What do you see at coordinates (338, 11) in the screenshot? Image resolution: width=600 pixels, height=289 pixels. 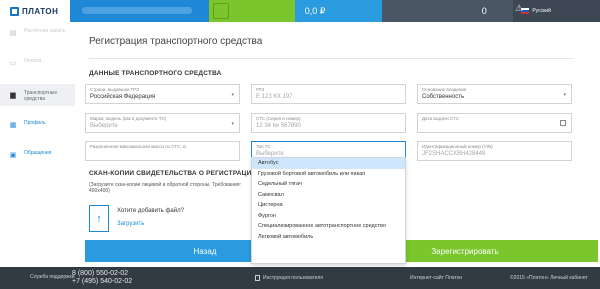 I see `balance-main: 0,0 ₽` at bounding box center [338, 11].